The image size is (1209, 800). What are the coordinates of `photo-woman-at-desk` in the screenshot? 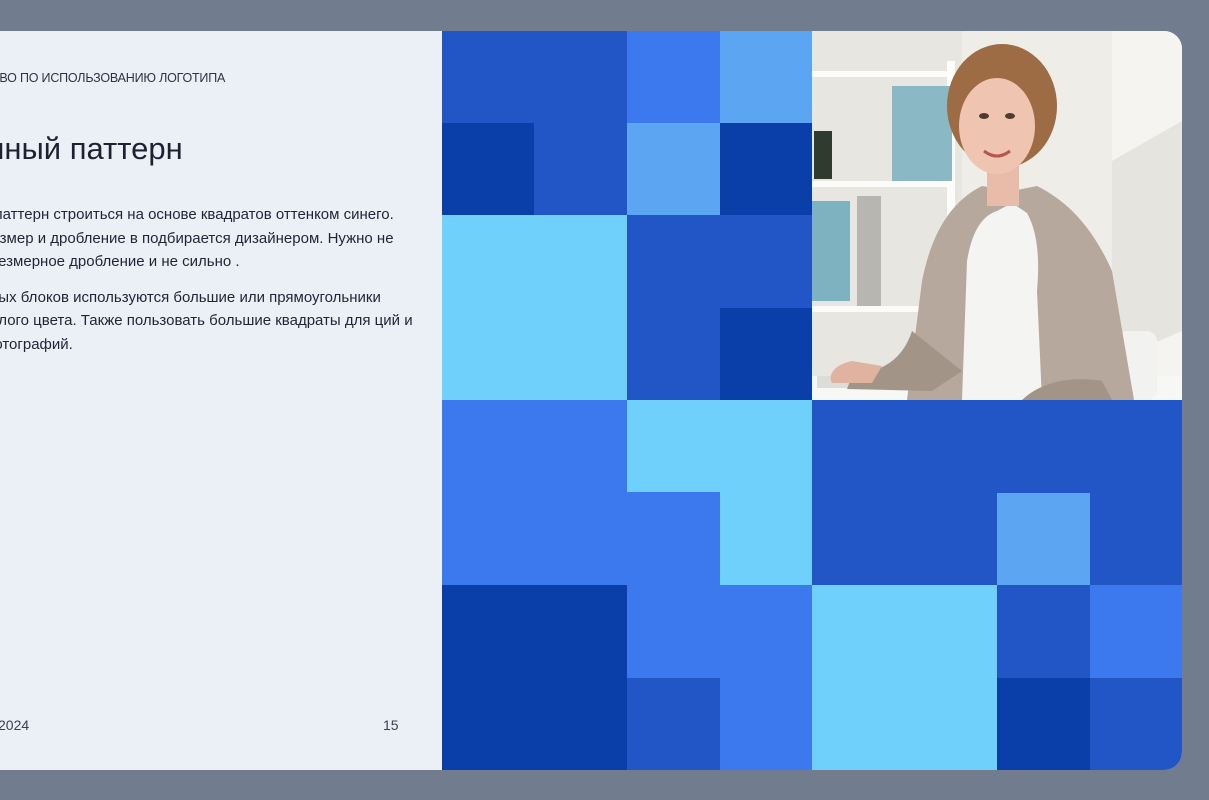 It's located at (997, 215).